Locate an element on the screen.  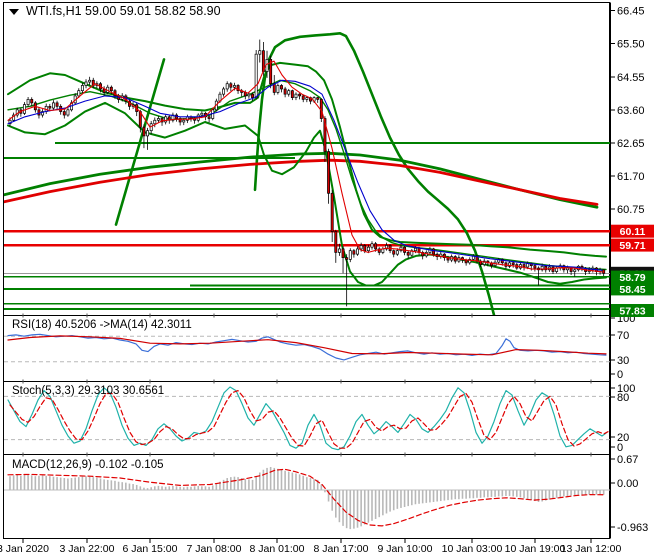
macd-title: MACD(12,26,9) -0.102 -0.105 is located at coordinates (88, 465).